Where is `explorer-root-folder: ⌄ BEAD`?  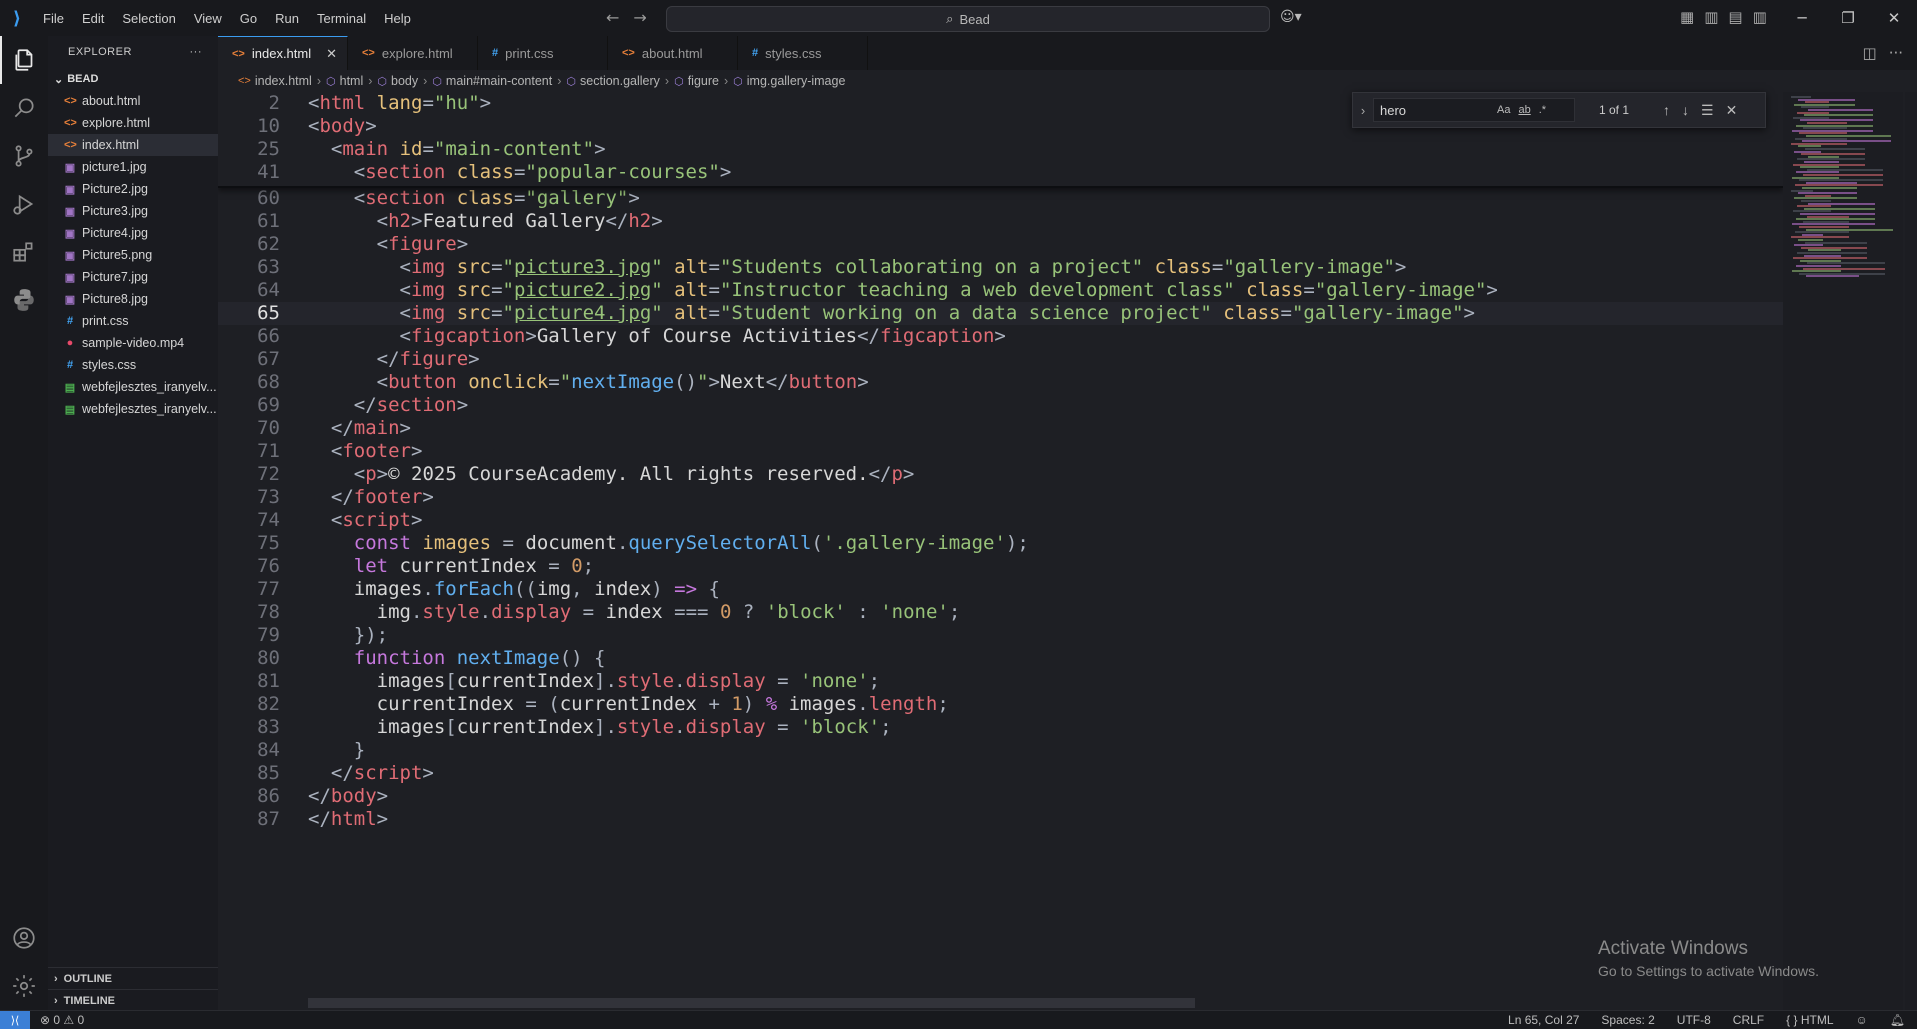
explorer-root-folder: ⌄ BEAD is located at coordinates (133, 79).